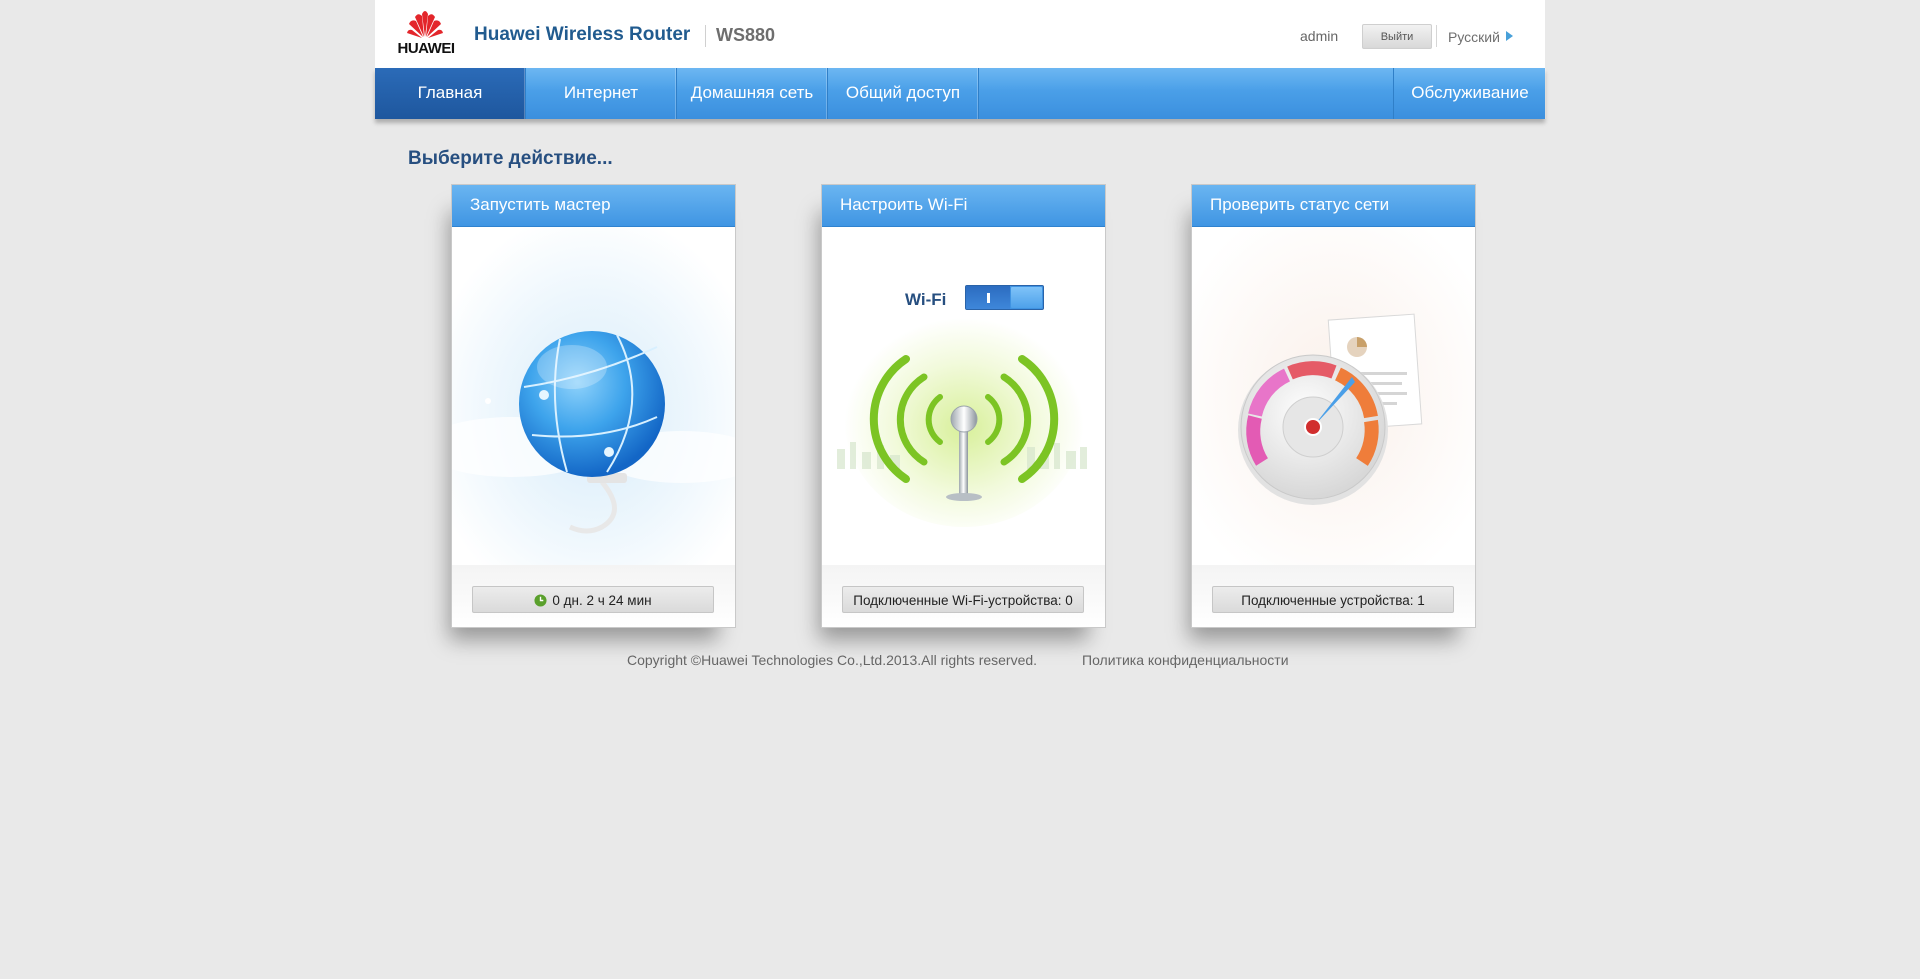  Describe the element at coordinates (1185, 660) in the screenshot. I see `privacy-policy-link: Политика конфиденциальности` at that location.